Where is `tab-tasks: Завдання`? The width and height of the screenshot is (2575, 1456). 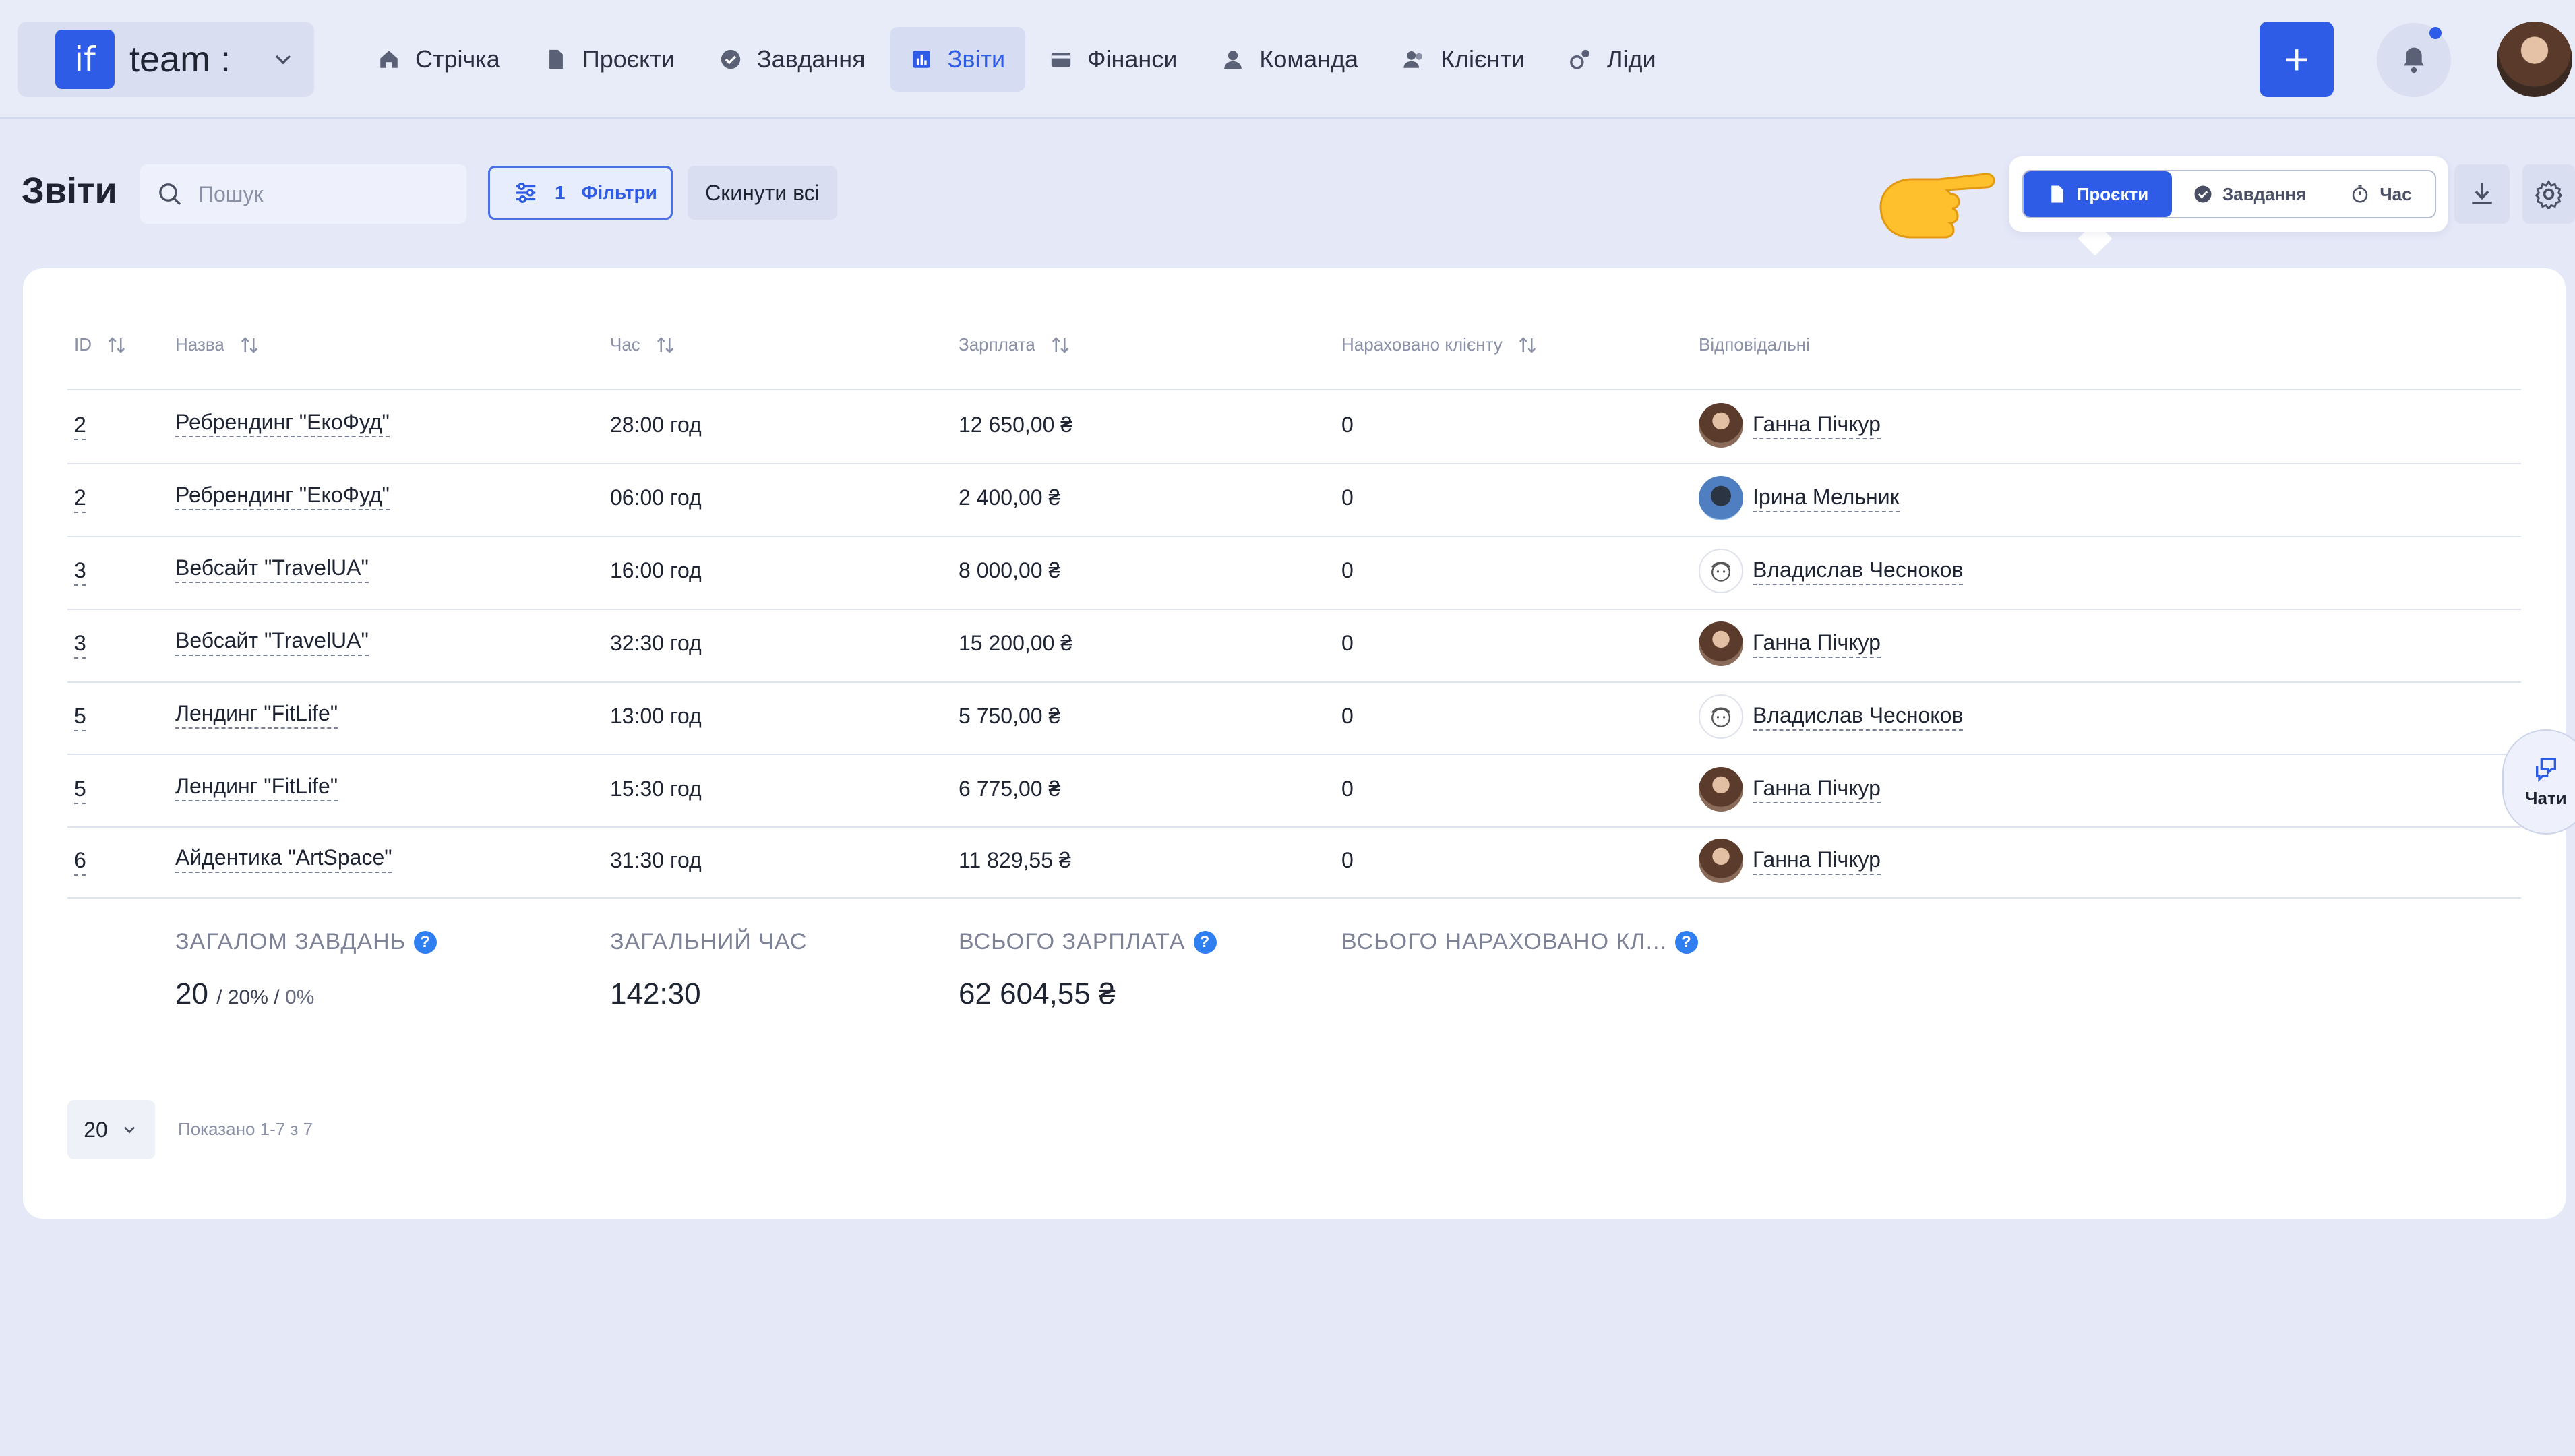 tab-tasks: Завдання is located at coordinates (2249, 194).